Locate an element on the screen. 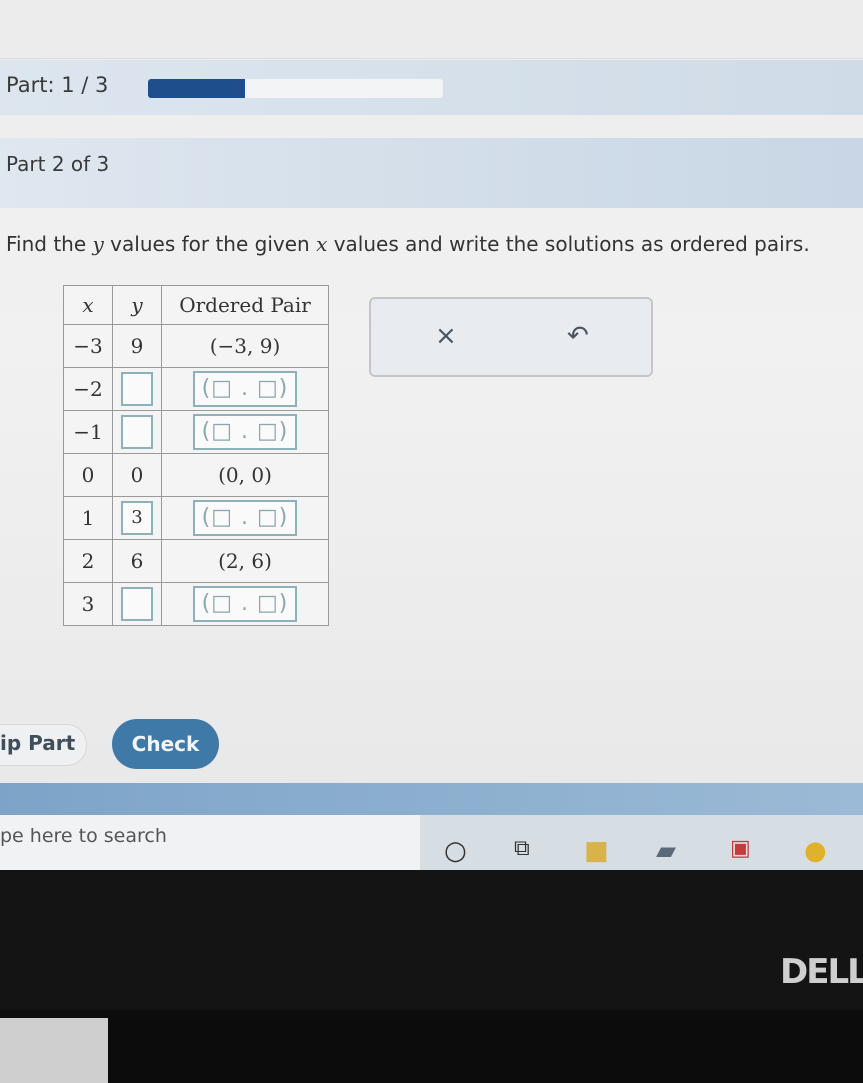  cell-y: 9 is located at coordinates (137, 346).